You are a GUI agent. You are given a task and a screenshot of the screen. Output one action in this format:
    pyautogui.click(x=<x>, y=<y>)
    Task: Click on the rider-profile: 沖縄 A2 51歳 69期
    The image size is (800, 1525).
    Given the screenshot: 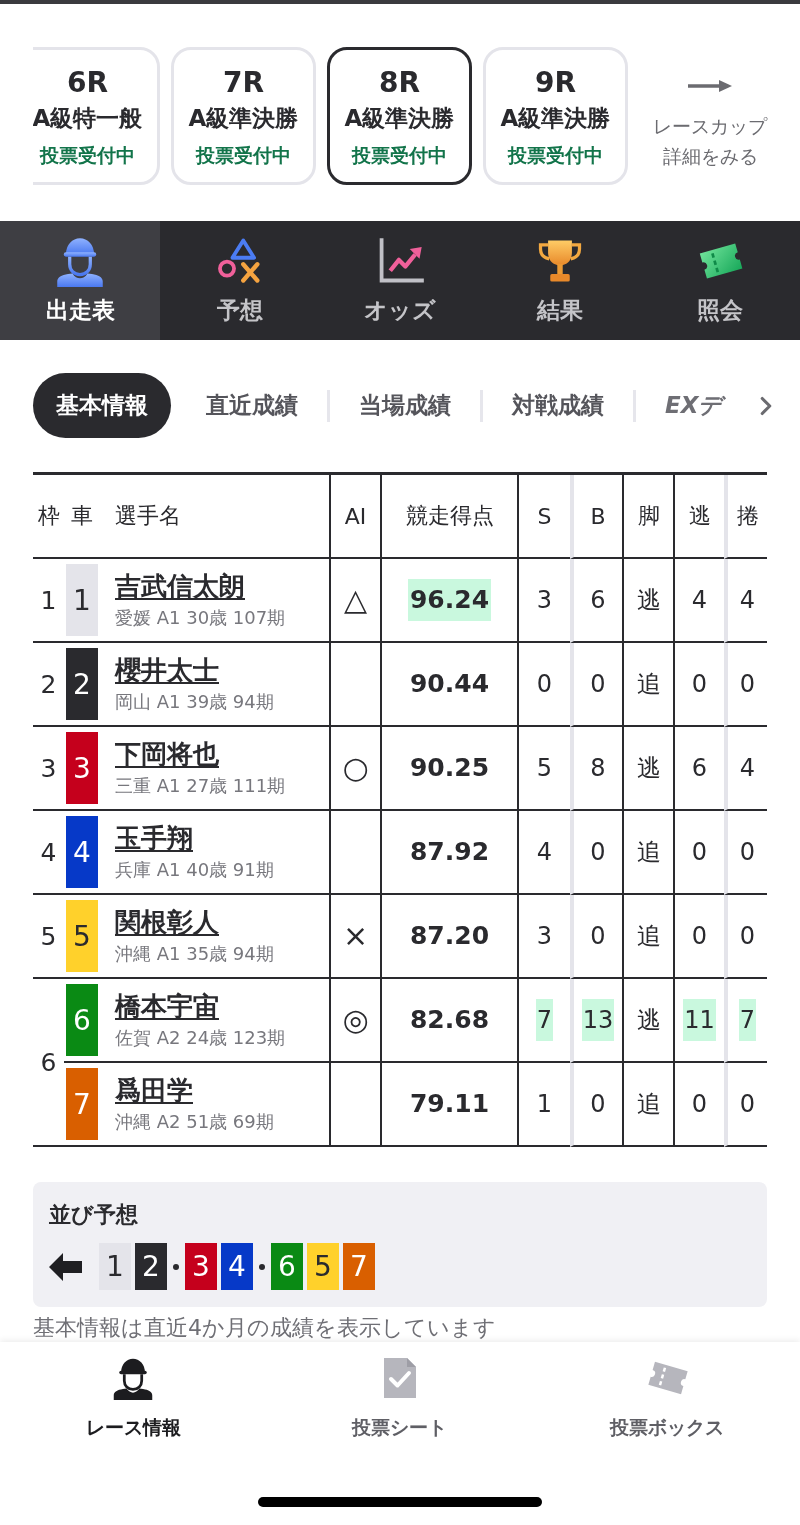 What is the action you would take?
    pyautogui.click(x=195, y=1122)
    